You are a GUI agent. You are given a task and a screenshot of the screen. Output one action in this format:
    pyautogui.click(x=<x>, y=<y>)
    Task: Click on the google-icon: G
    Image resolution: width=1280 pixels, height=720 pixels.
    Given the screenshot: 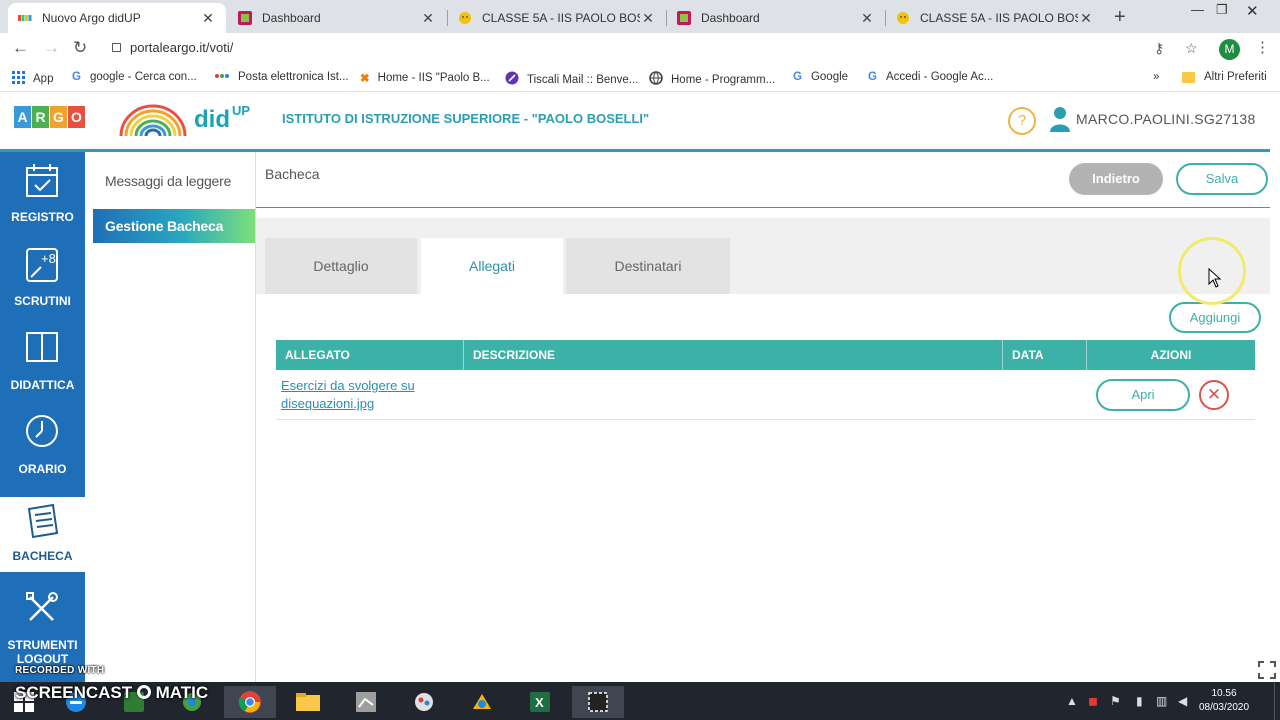 What is the action you would take?
    pyautogui.click(x=797, y=77)
    